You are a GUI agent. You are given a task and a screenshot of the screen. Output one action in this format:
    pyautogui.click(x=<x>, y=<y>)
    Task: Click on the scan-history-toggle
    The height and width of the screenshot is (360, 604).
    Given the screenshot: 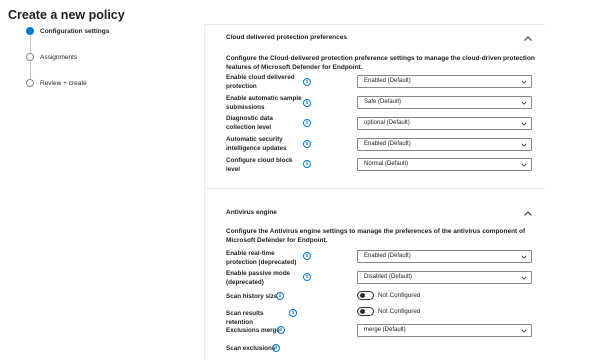 What is the action you would take?
    pyautogui.click(x=365, y=295)
    